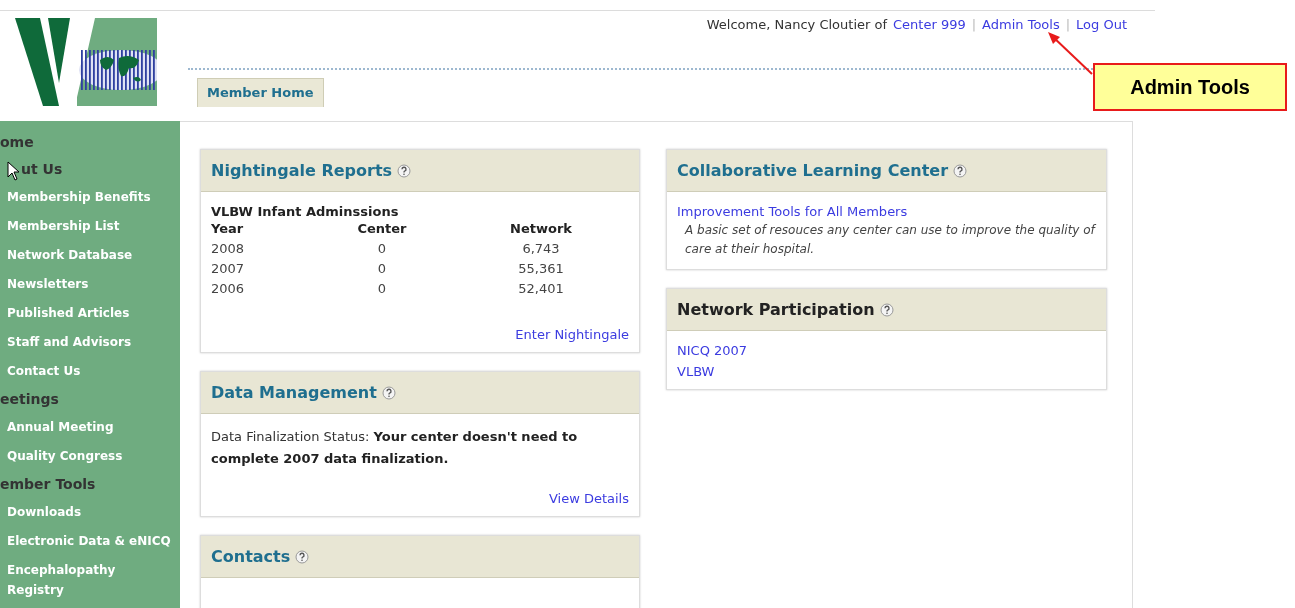 Image resolution: width=1295 pixels, height=608 pixels. Describe the element at coordinates (792, 211) in the screenshot. I see `resource-link: Improvement Tools for All Members` at that location.